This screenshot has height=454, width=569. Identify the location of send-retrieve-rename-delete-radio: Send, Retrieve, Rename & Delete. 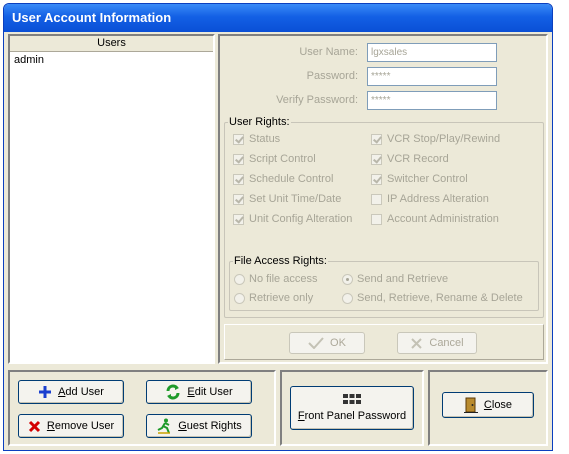
(432, 298).